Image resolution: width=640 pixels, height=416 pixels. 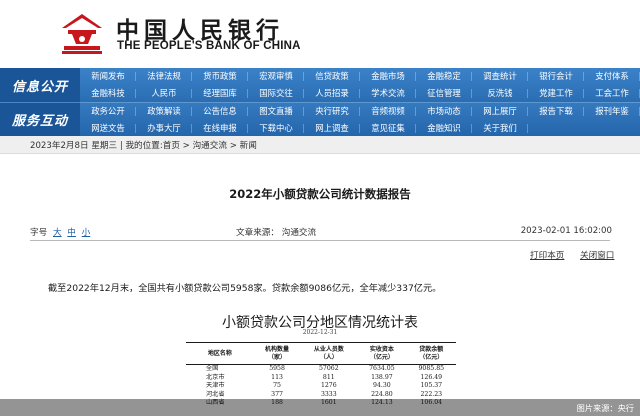 I want to click on table-cell: 9085.85, so click(x=431, y=368).